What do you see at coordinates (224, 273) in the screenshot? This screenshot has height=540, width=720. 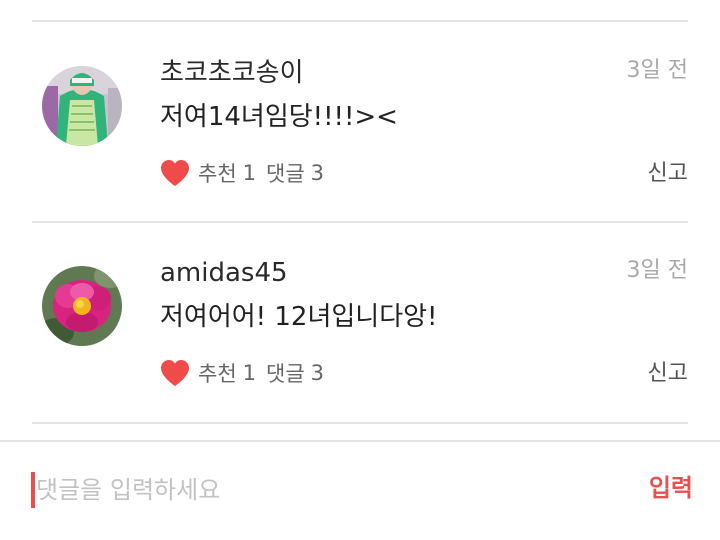 I see `comment-author: amidas45` at bounding box center [224, 273].